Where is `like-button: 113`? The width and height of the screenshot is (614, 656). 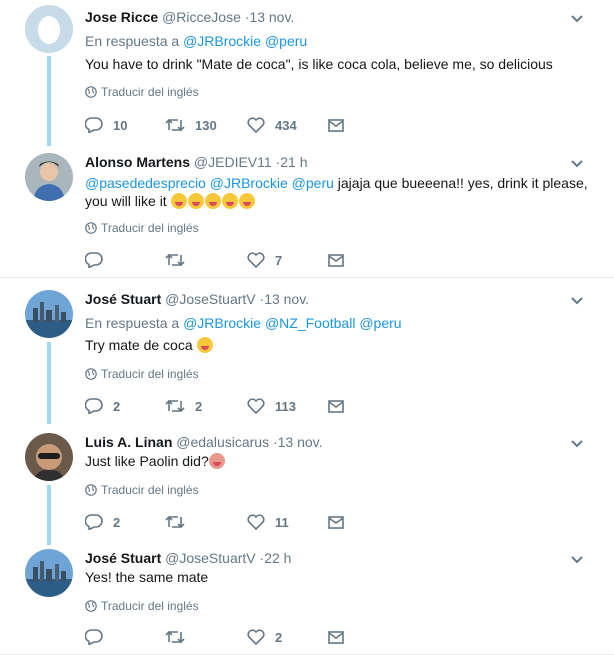 like-button: 113 is located at coordinates (271, 406).